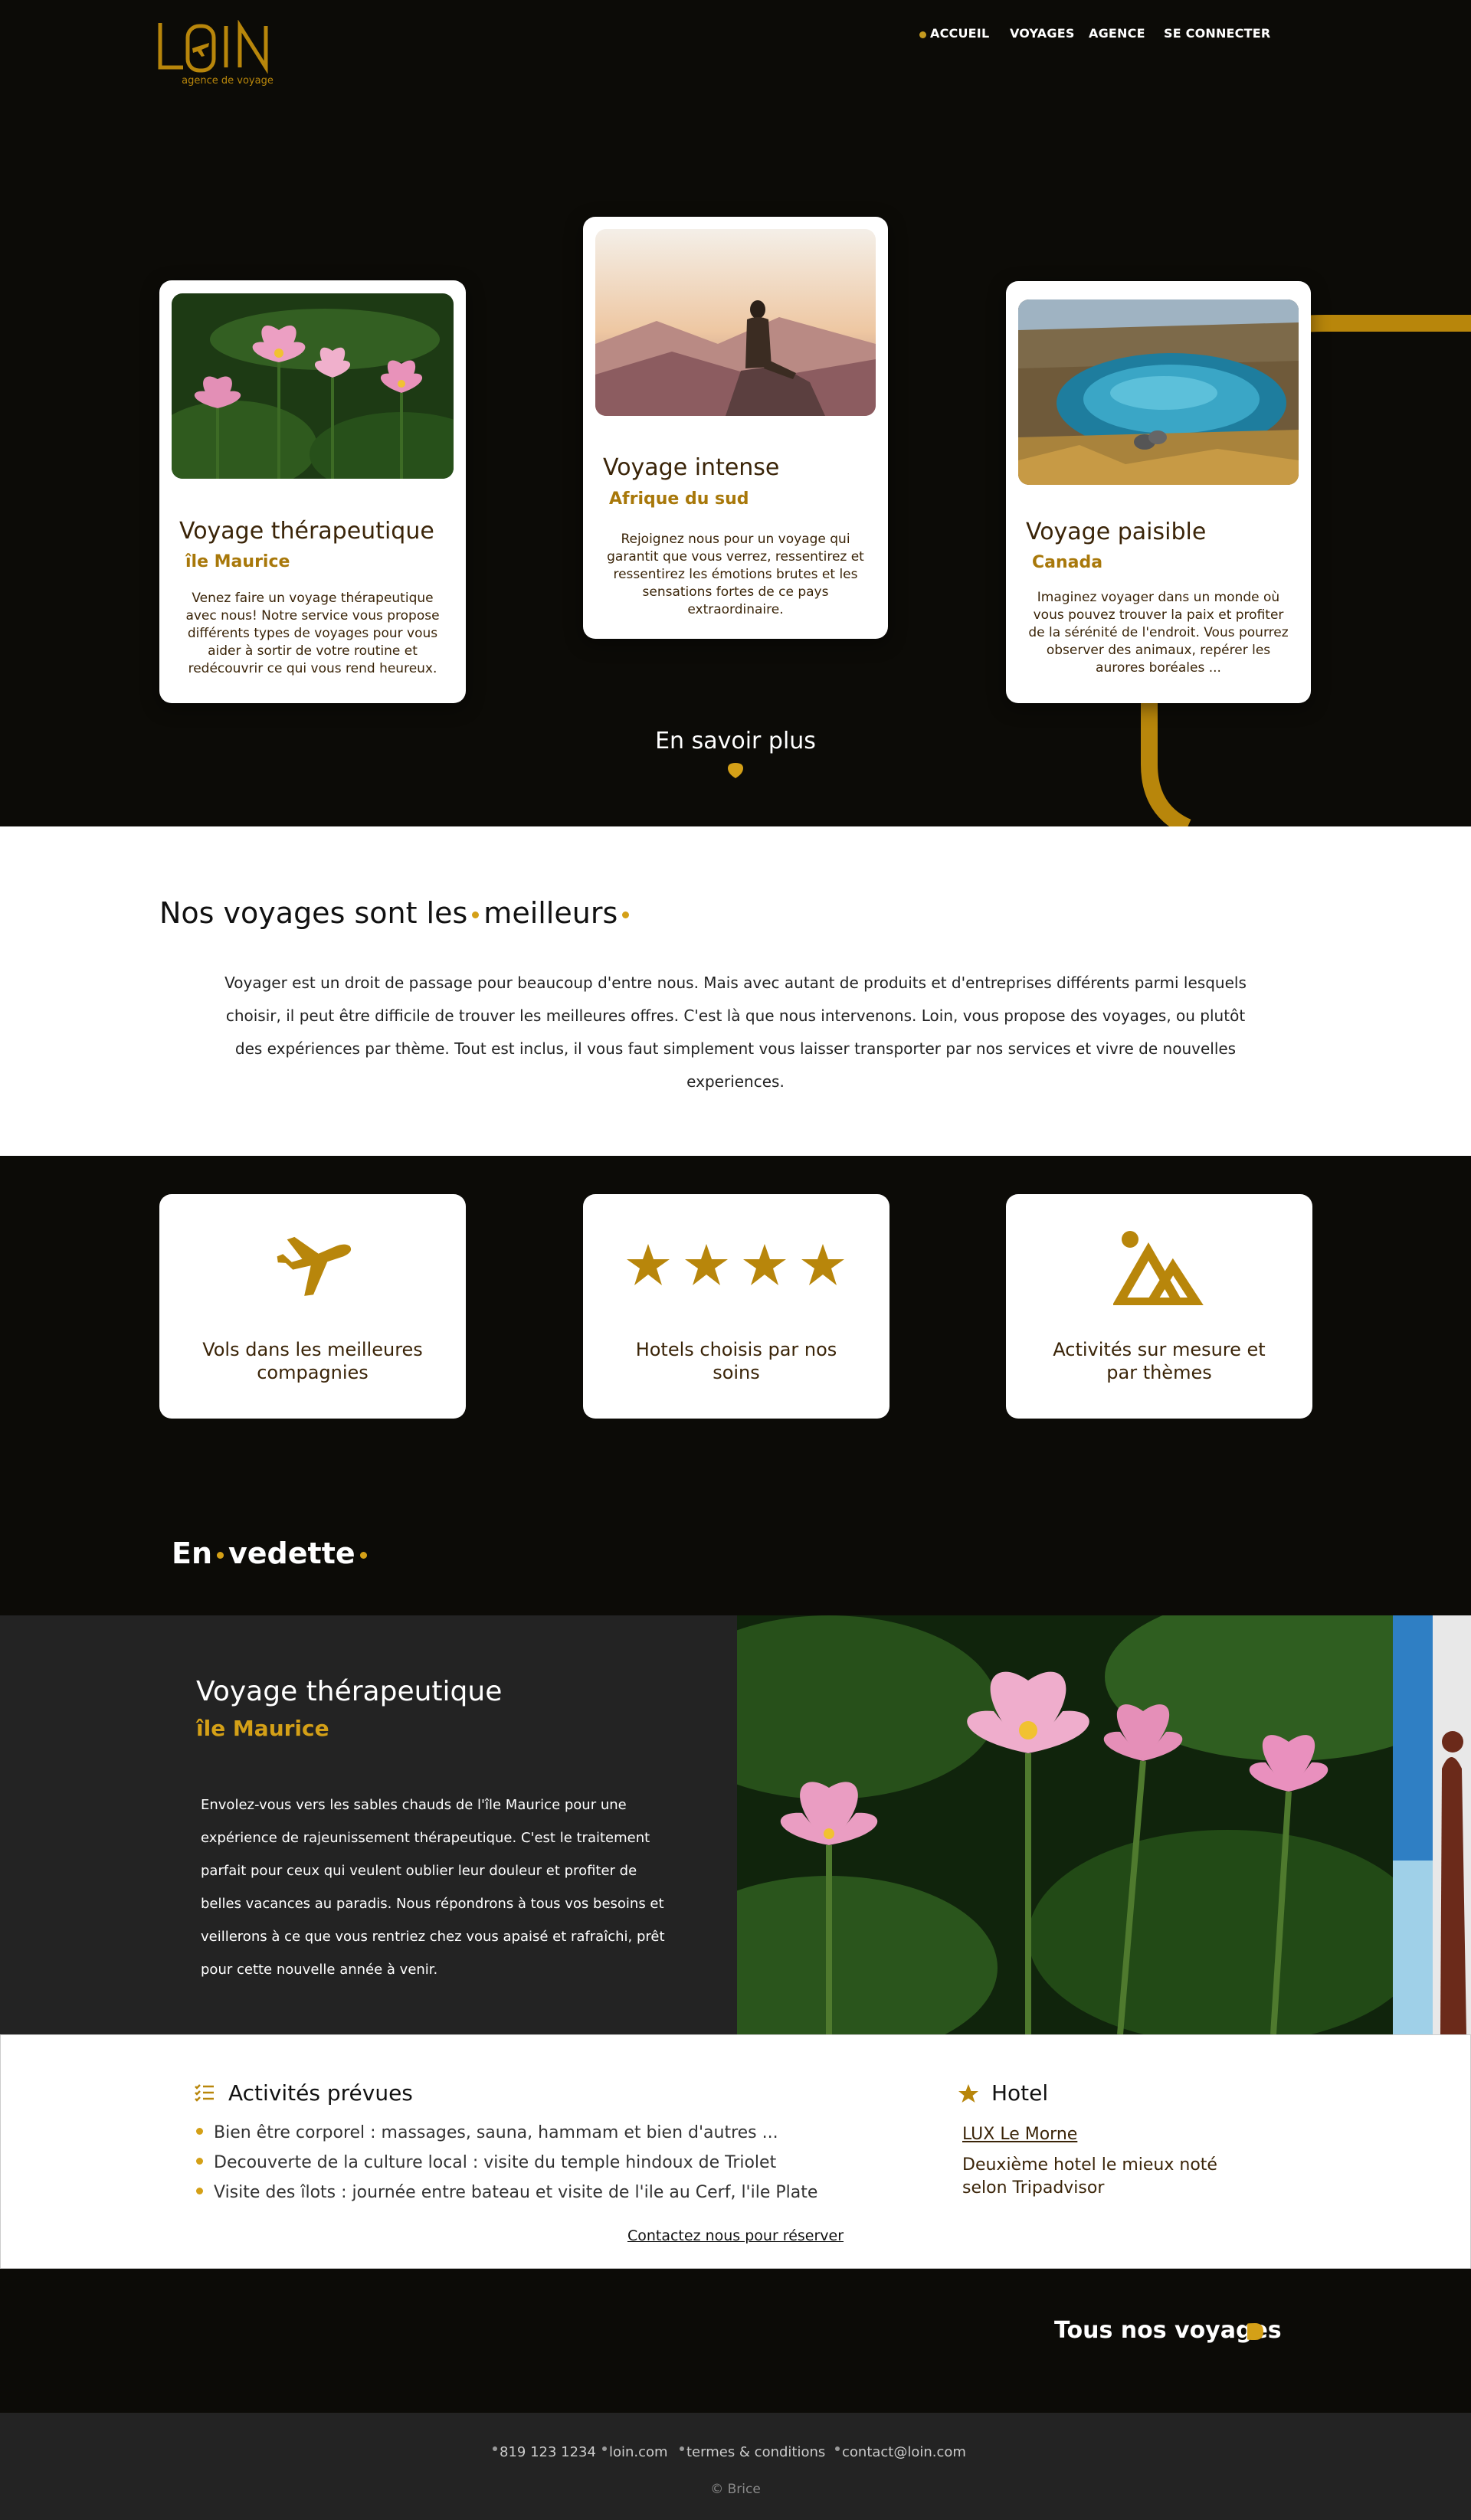  I want to click on feature-card-flights: Vols dans les meilleures compagnies, so click(312, 1306).